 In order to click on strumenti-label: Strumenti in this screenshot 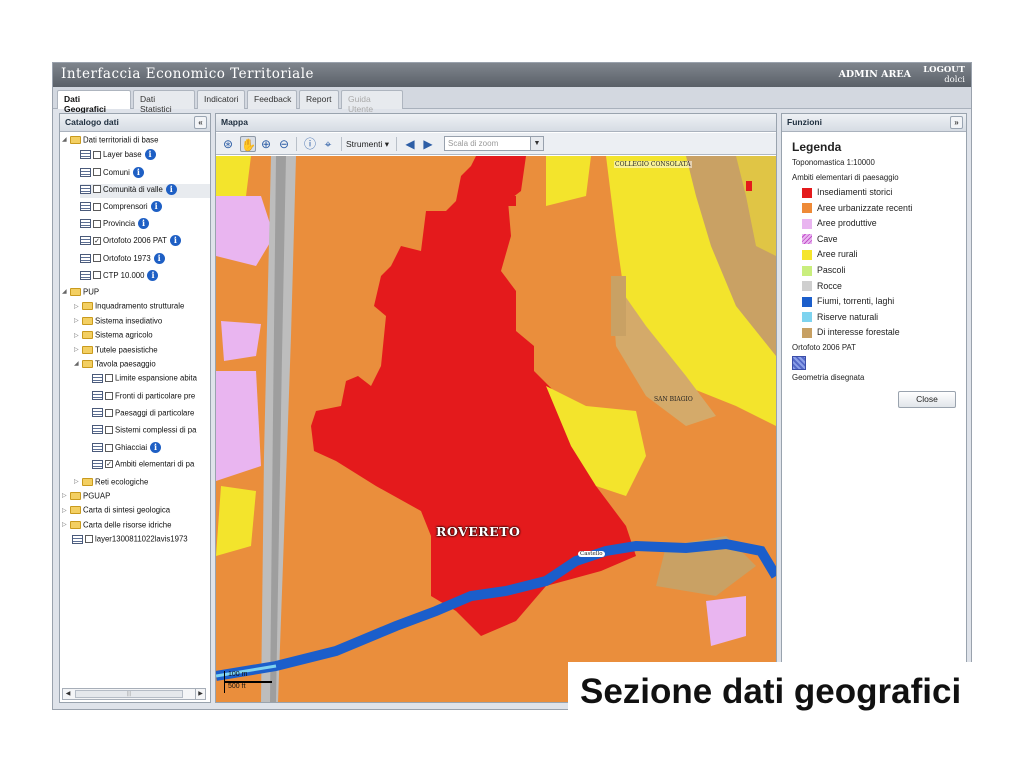, I will do `click(364, 144)`.